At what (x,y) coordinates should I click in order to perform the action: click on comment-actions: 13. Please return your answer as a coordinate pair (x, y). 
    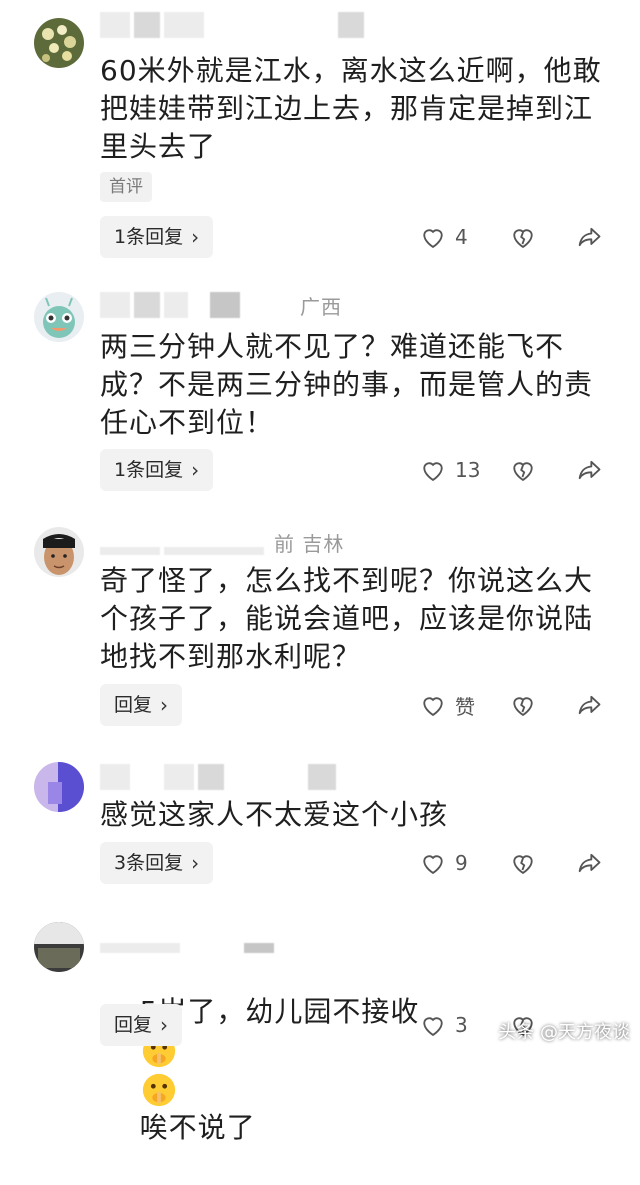
    Looking at the image, I should click on (515, 470).